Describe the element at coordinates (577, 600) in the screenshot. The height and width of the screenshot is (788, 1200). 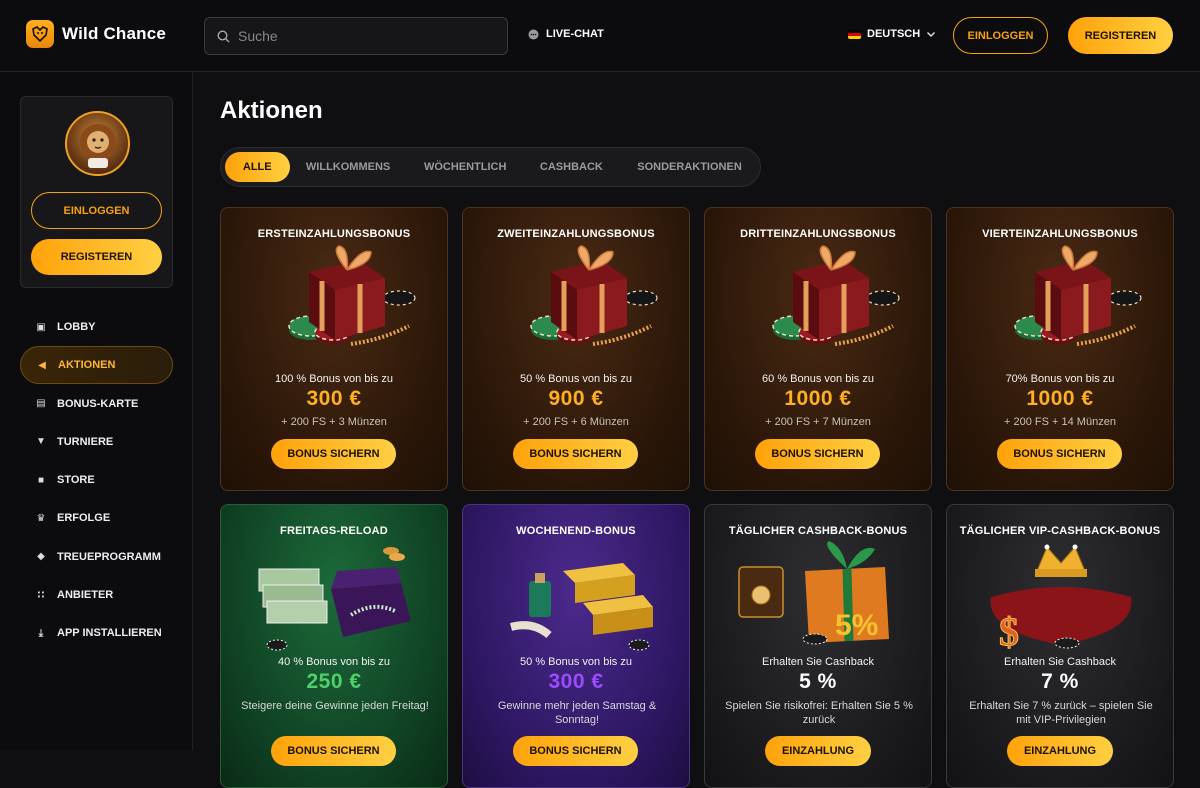
I see `gold-bars-icon` at that location.